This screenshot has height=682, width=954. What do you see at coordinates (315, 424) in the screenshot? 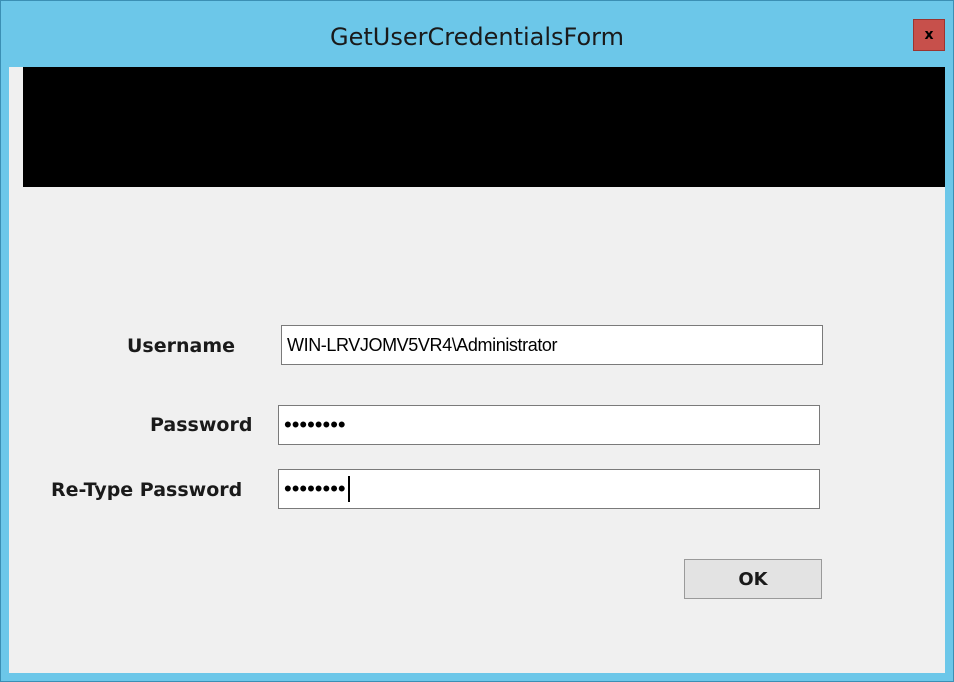
I see `password-mask: ••••••••` at bounding box center [315, 424].